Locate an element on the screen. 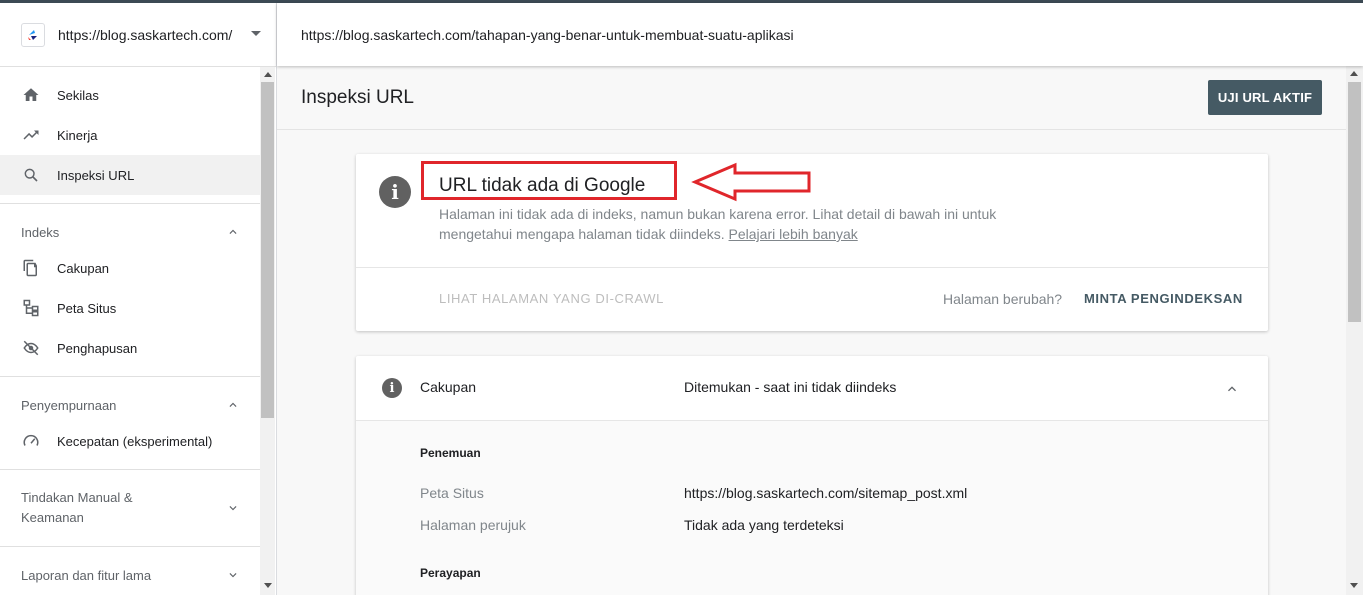 Image resolution: width=1363 pixels, height=595 pixels. view-crawled-page-button: LIHAT HALAMAN YANG DI-CRAWL is located at coordinates (551, 298).